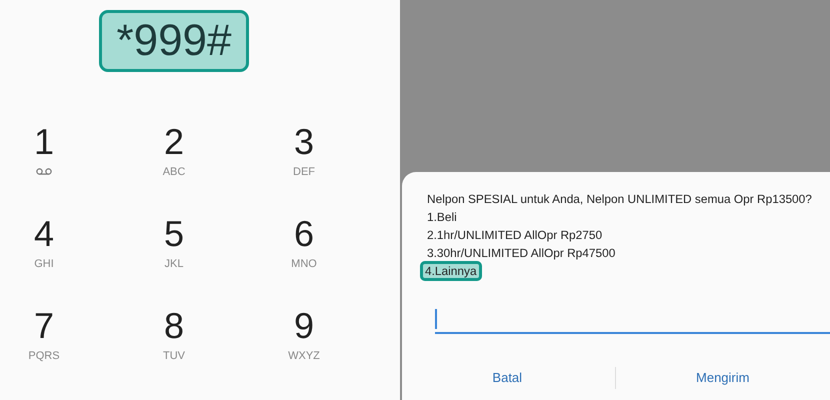 This screenshot has width=830, height=400. I want to click on dial-key: 8 TUV, so click(174, 337).